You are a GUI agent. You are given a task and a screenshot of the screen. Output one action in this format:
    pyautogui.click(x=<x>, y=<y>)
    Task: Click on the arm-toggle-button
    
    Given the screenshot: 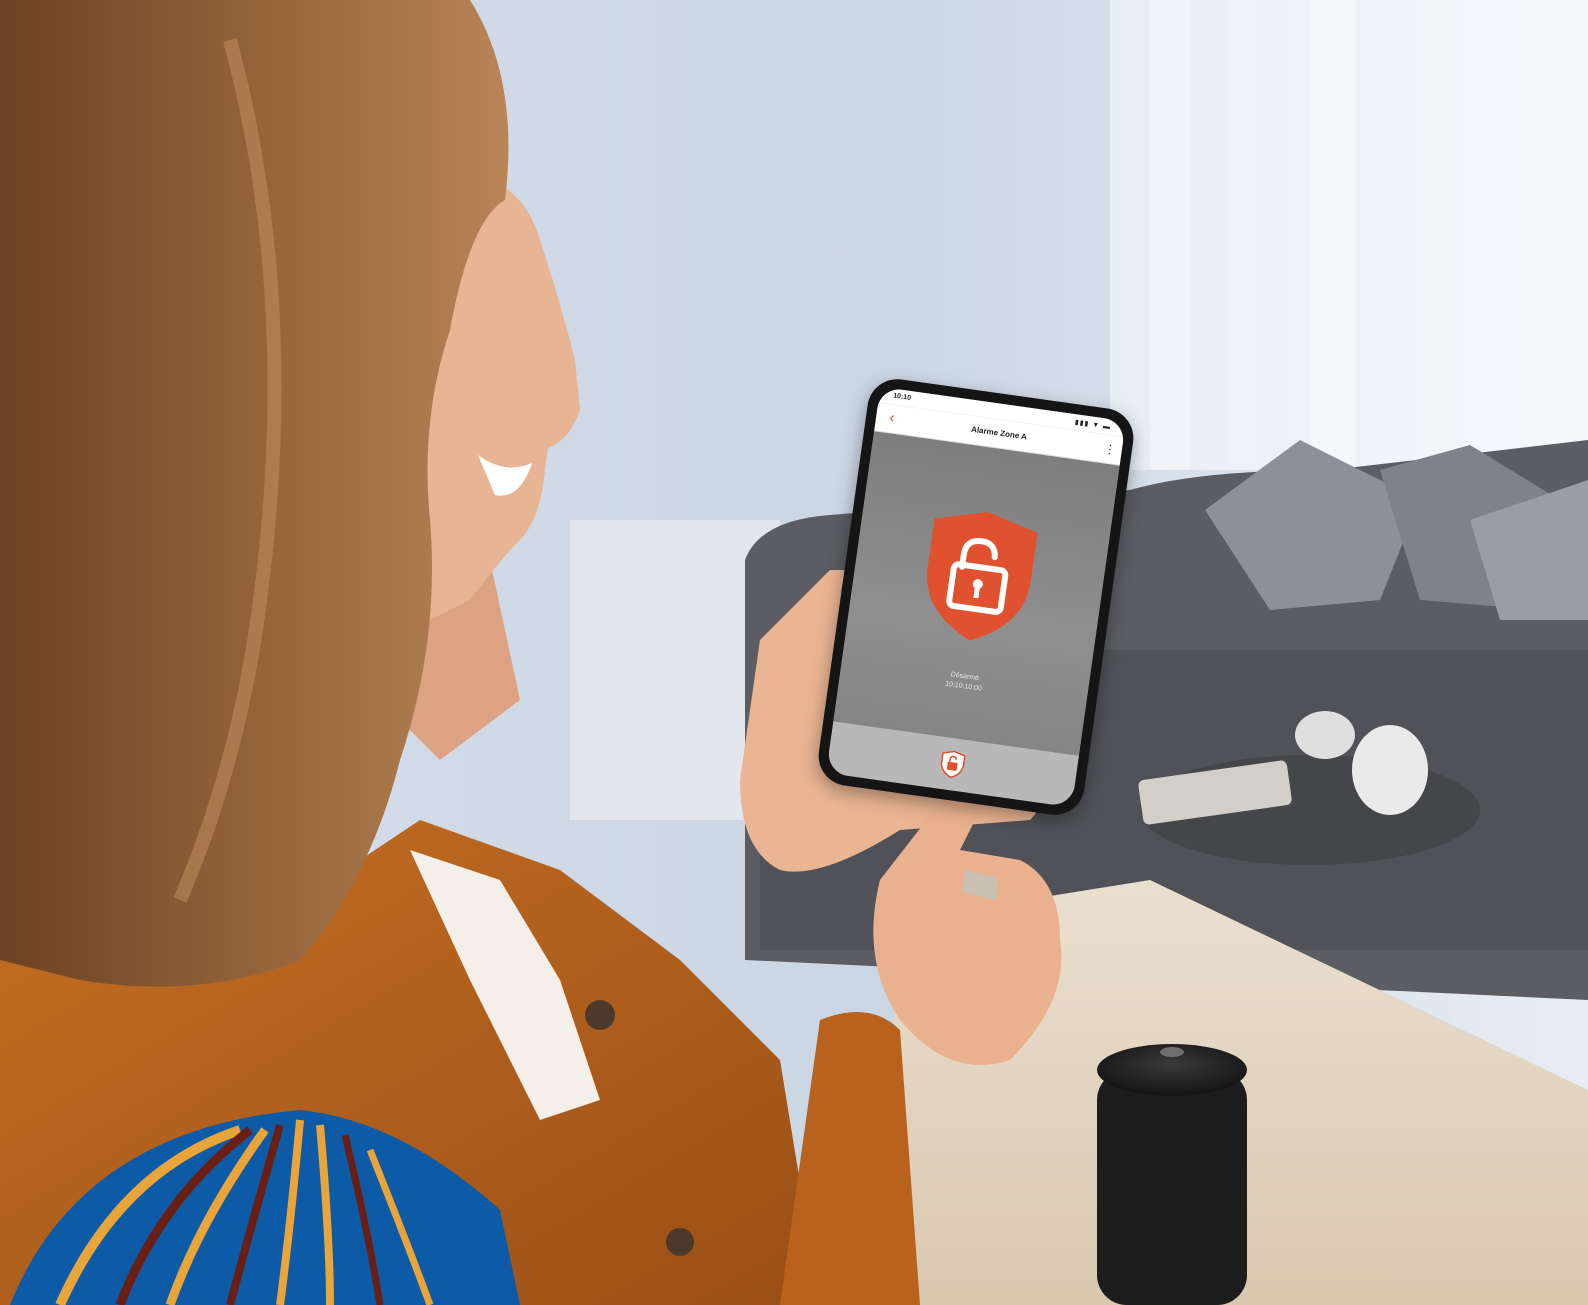 What is the action you would take?
    pyautogui.click(x=953, y=764)
    